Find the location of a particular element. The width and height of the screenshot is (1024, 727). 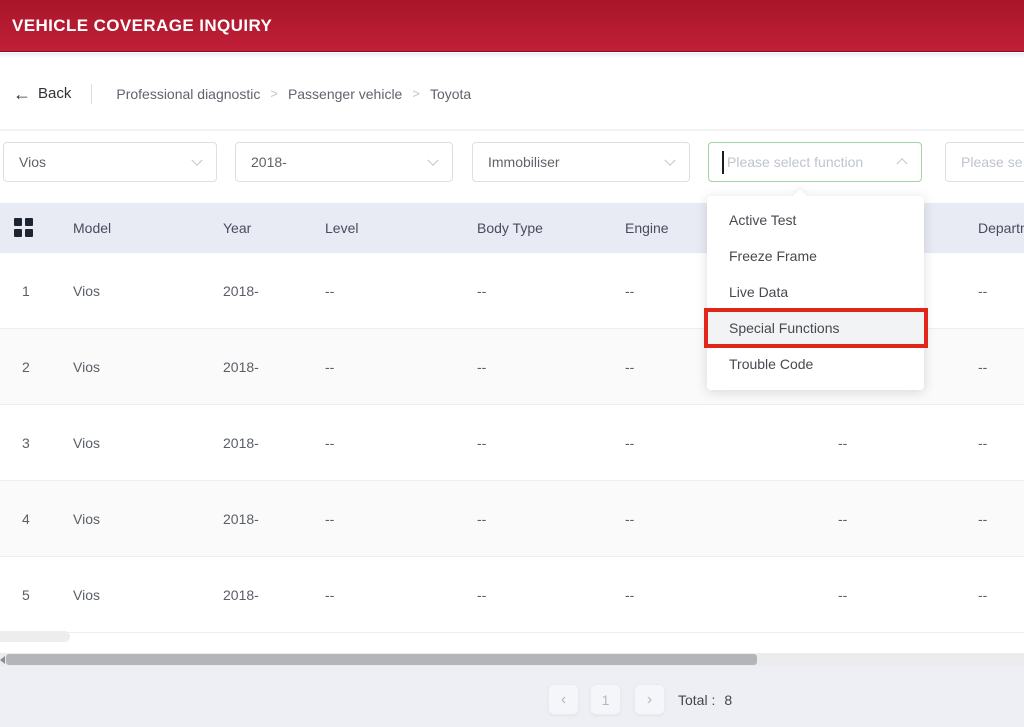

breadcrumb-item-toyota: Toyota is located at coordinates (450, 93).